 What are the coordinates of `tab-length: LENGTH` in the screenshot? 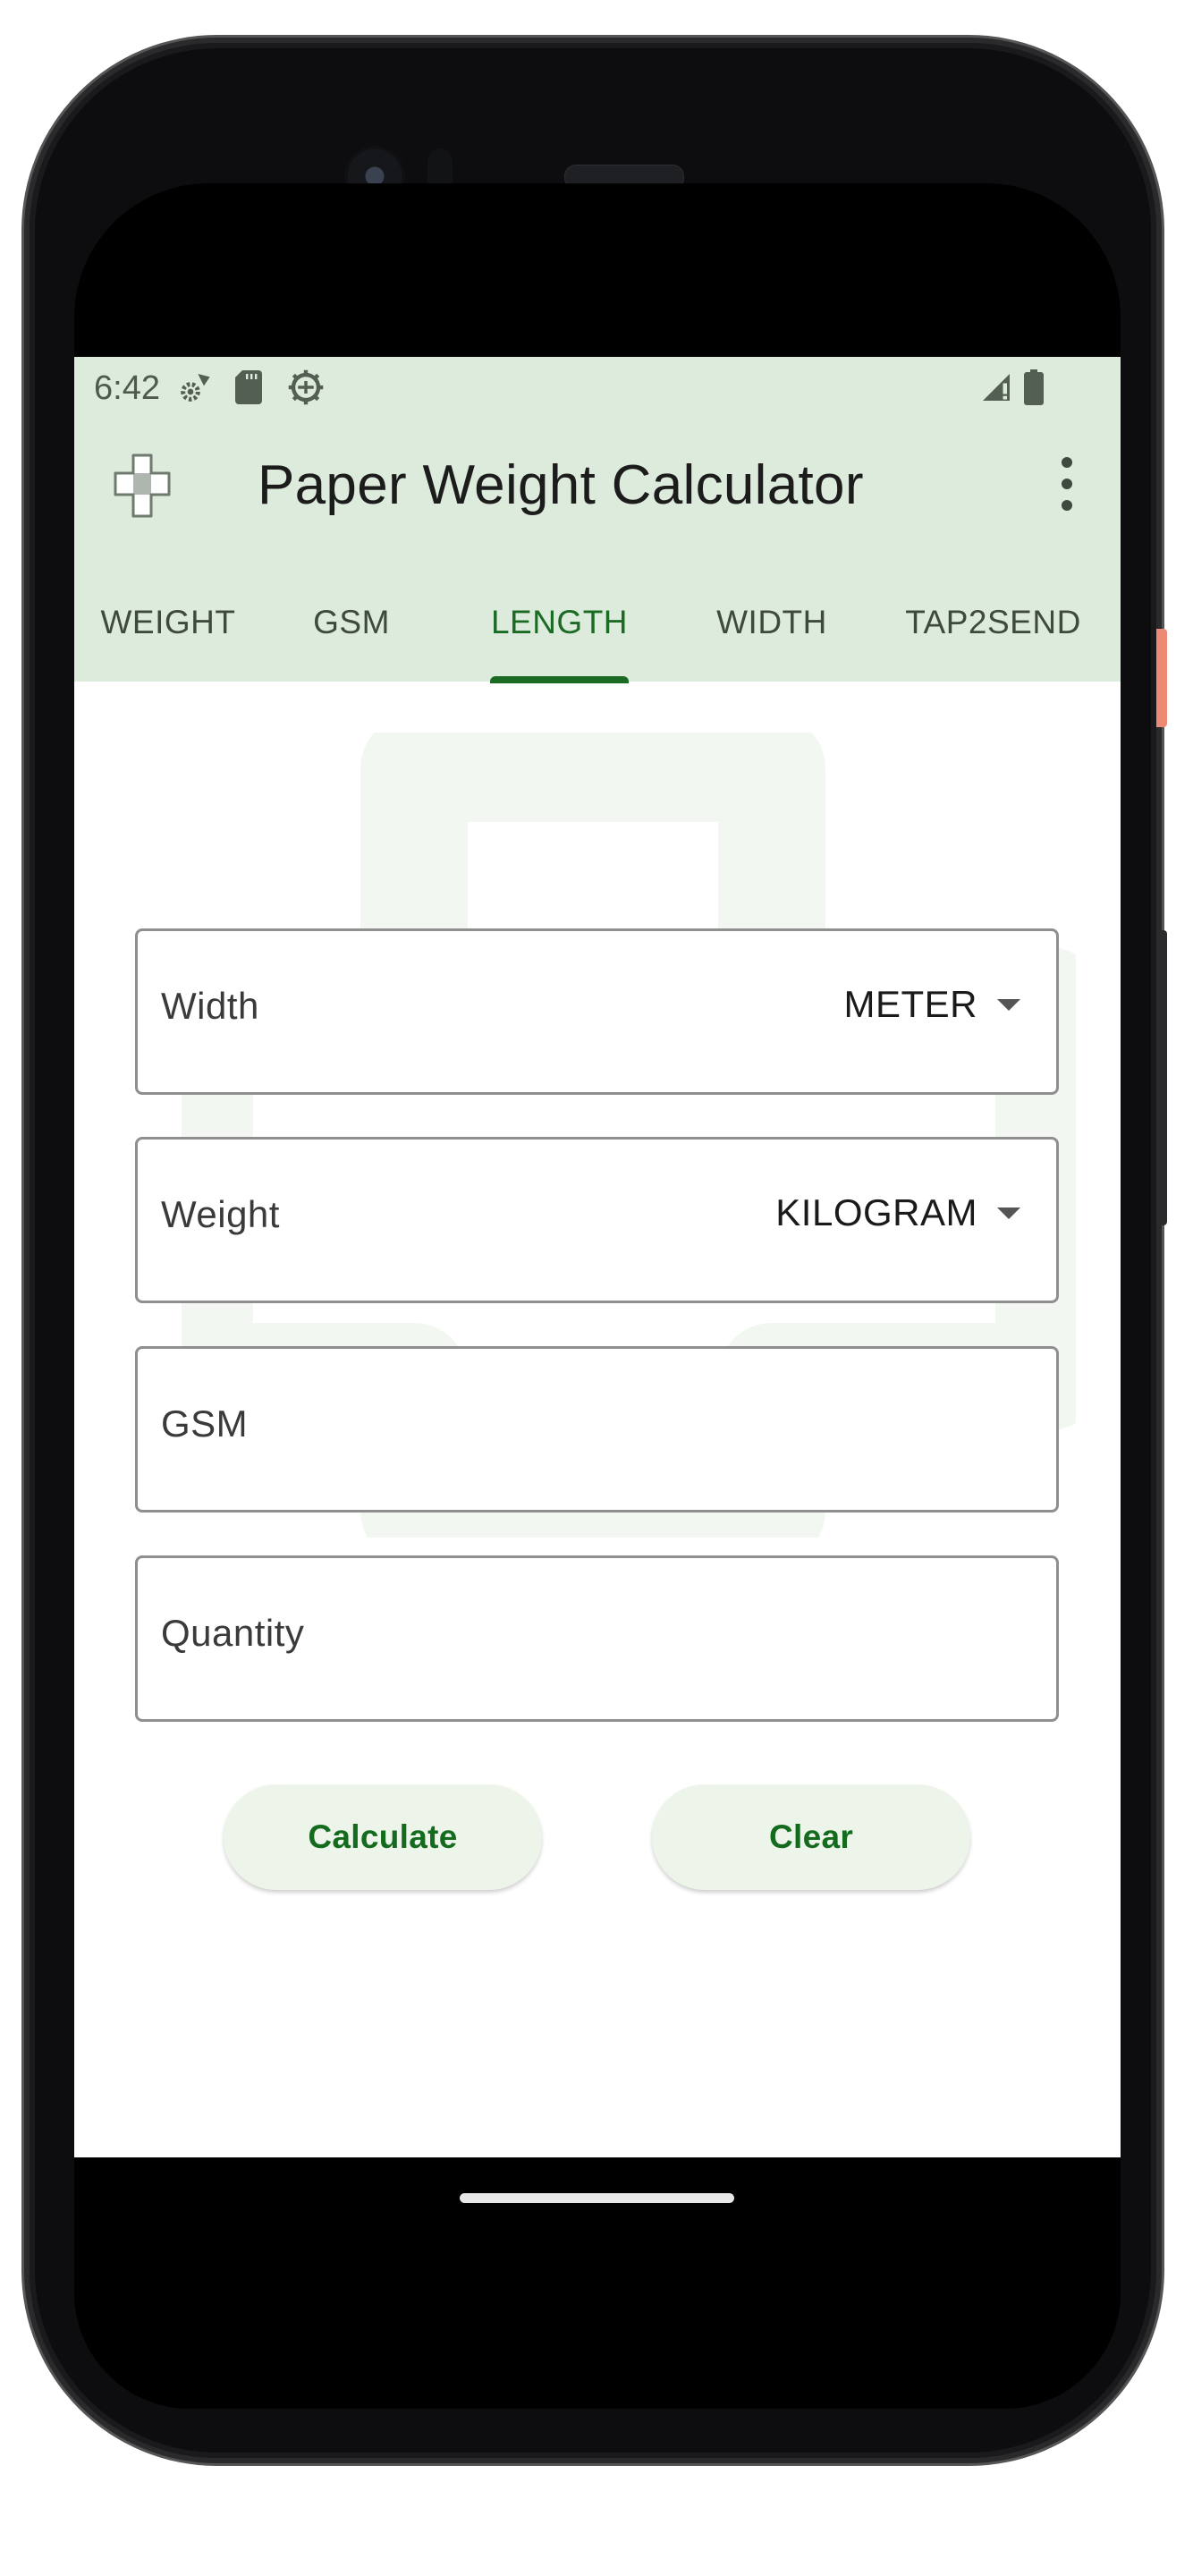 It's located at (559, 622).